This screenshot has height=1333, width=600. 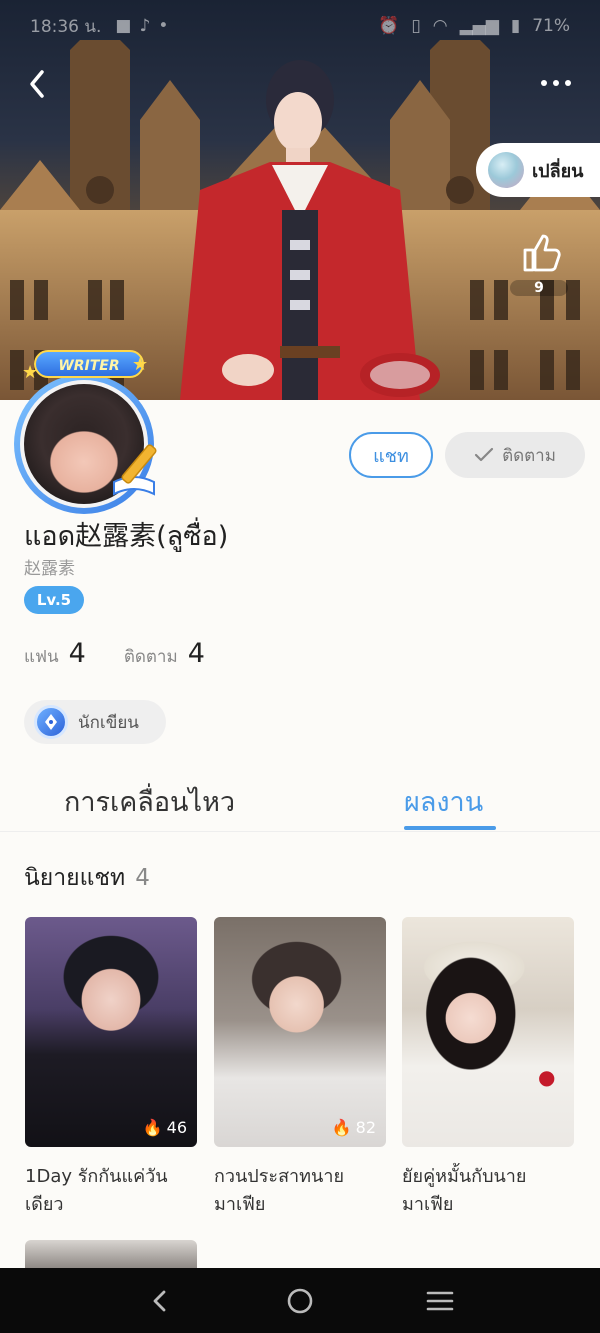 What do you see at coordinates (135, 470) in the screenshot?
I see `pen-book-icon` at bounding box center [135, 470].